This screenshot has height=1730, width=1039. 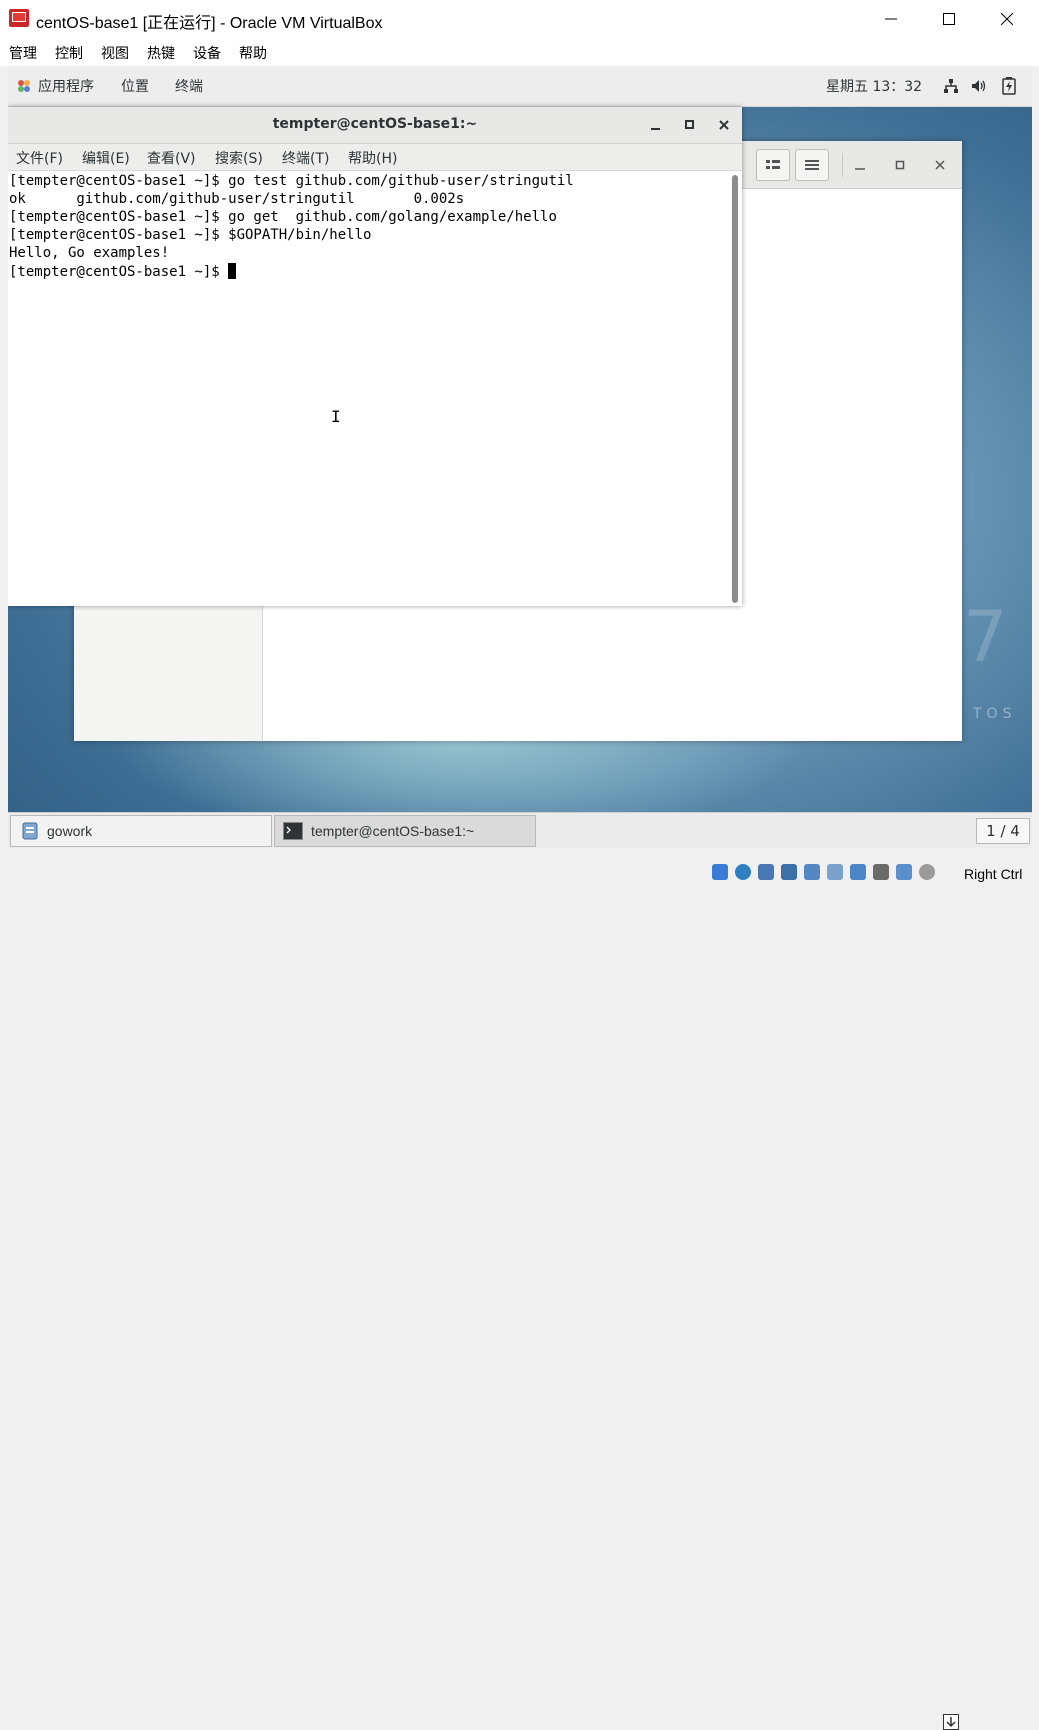 I want to click on text-cursor, so click(x=232, y=271).